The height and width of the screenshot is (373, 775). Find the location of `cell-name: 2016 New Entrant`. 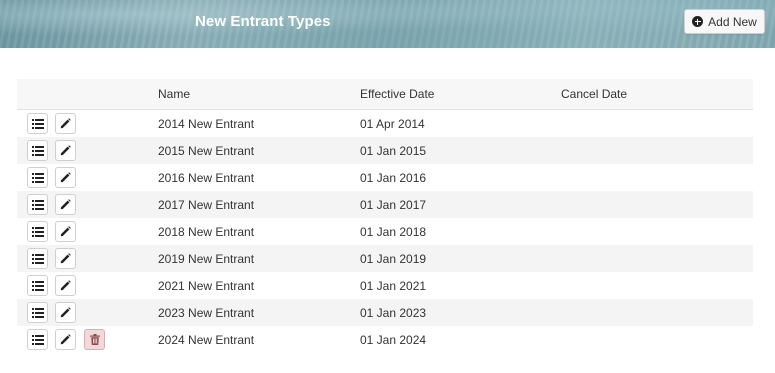

cell-name: 2016 New Entrant is located at coordinates (206, 178).